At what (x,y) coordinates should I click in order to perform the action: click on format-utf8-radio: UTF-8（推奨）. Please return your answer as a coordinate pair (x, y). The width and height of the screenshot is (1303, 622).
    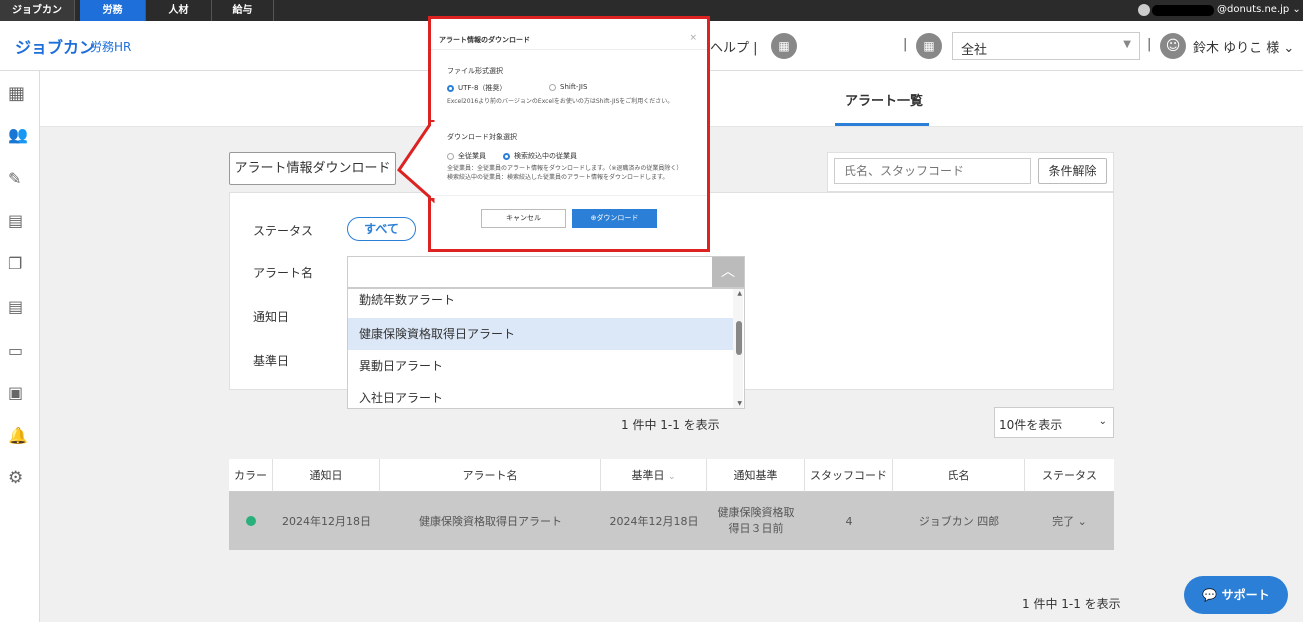
    Looking at the image, I should click on (476, 88).